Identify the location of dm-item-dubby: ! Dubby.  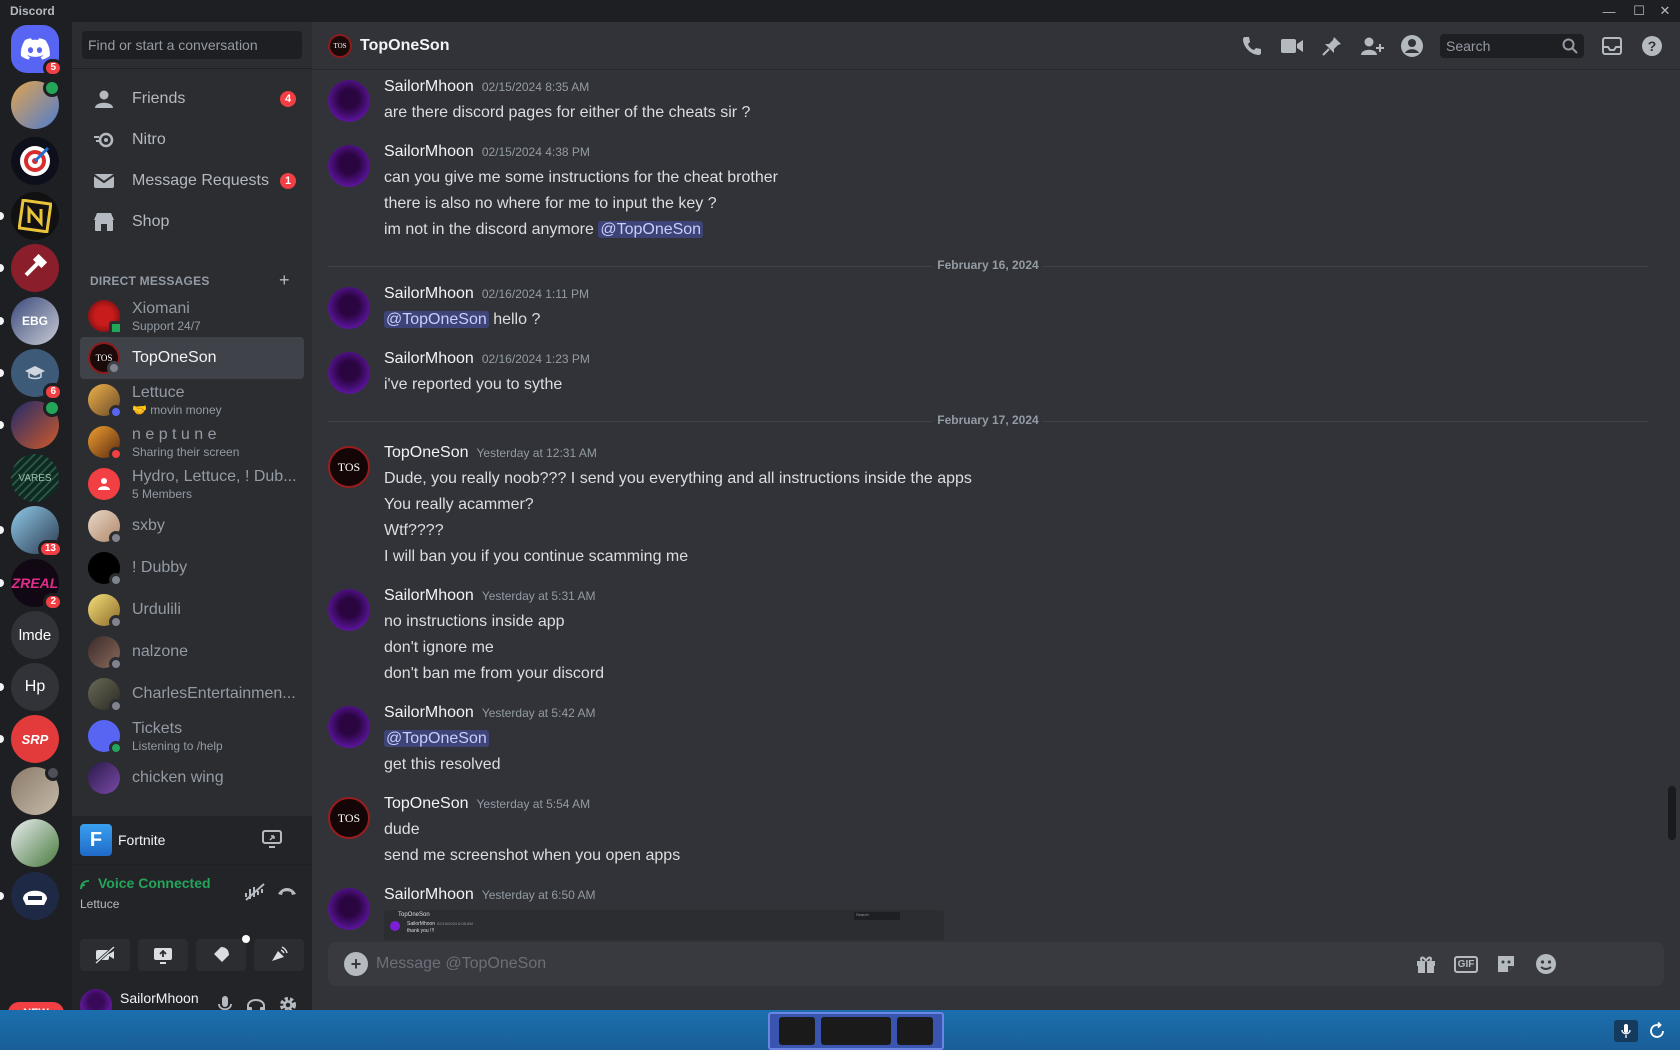
(192, 568).